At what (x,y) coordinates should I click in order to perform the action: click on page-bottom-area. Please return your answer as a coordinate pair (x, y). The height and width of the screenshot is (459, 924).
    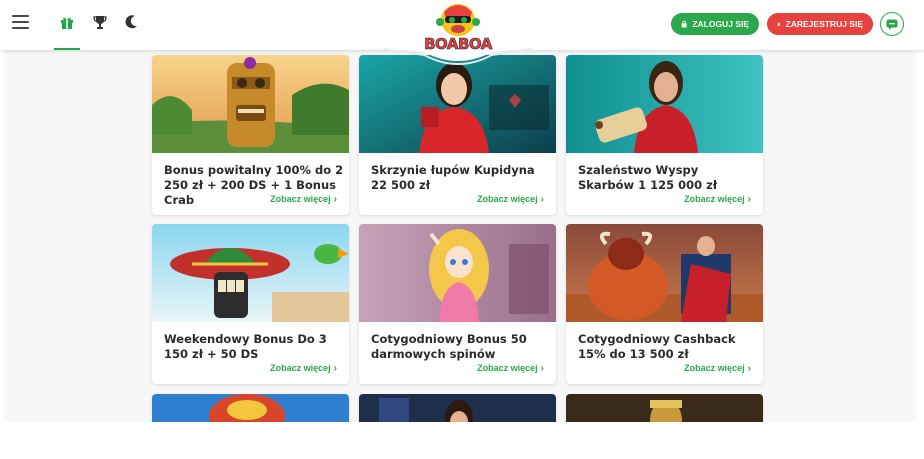
    Looking at the image, I should click on (462, 440).